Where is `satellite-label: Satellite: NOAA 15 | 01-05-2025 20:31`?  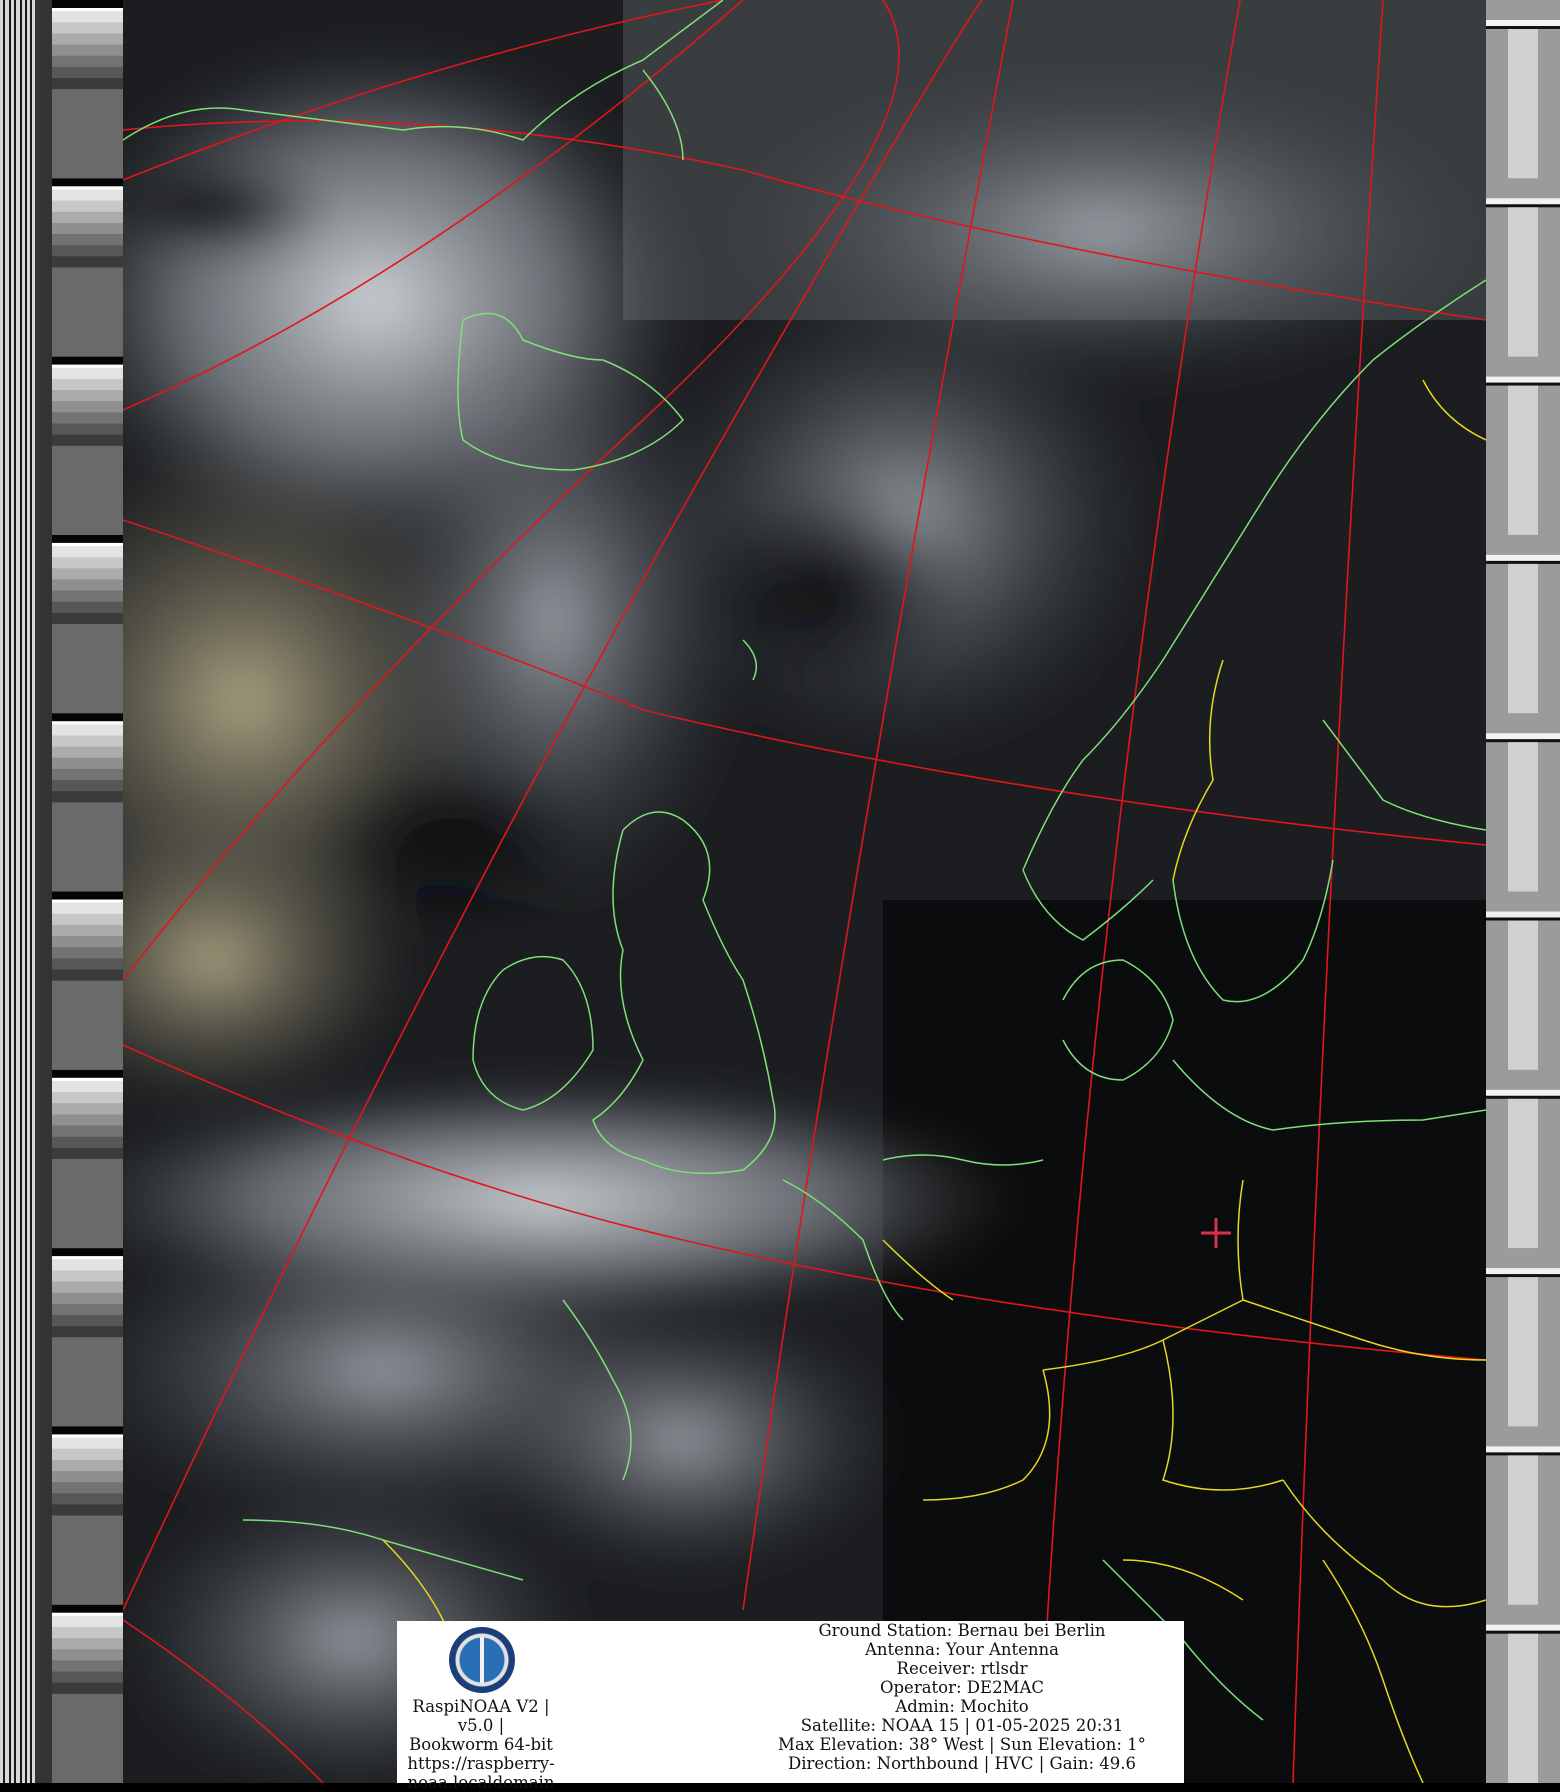
satellite-label: Satellite: NOAA 15 | 01-05-2025 20:31 is located at coordinates (962, 1725).